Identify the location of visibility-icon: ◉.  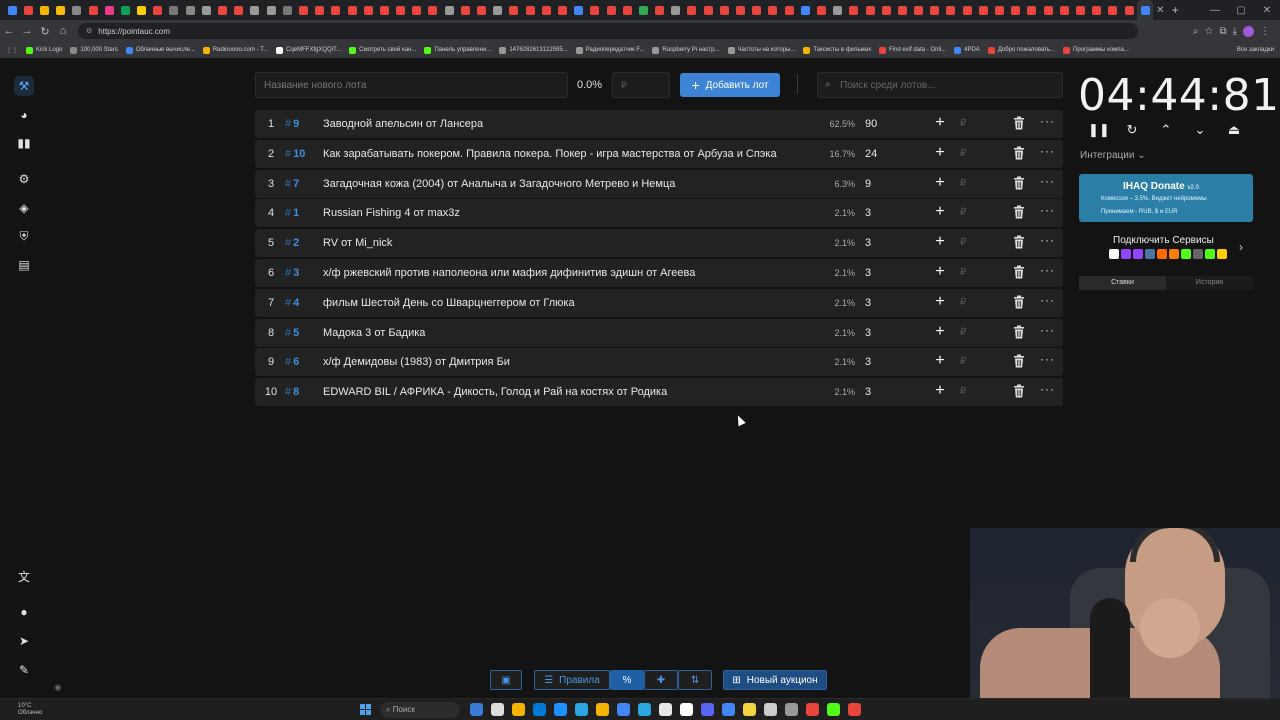
(58, 687).